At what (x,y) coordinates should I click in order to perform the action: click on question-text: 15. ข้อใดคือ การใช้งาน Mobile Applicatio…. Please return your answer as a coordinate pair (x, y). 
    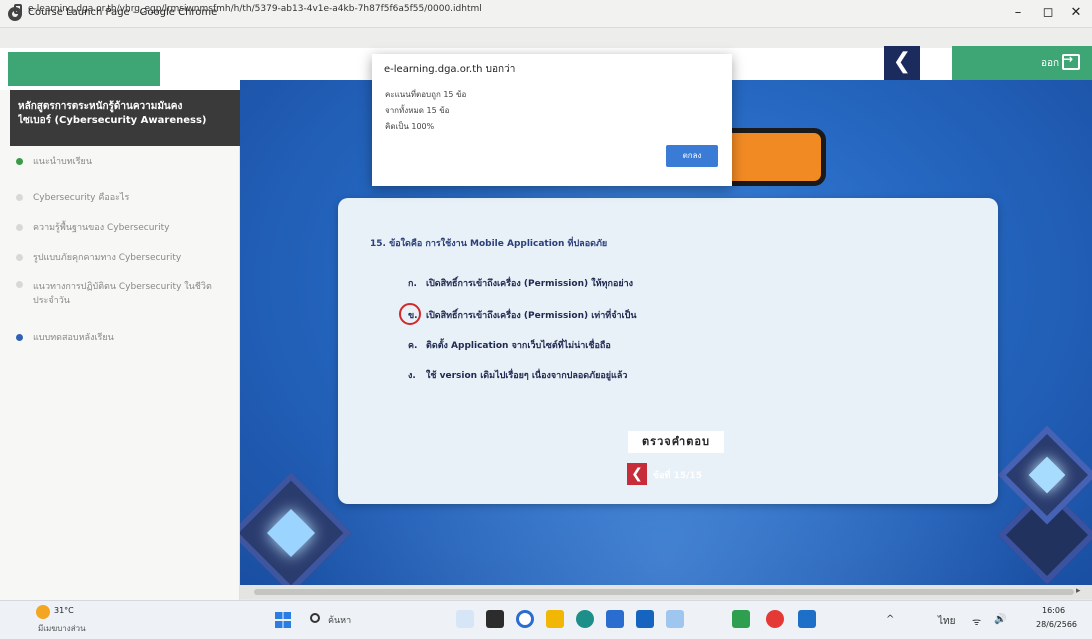
    Looking at the image, I should click on (489, 244).